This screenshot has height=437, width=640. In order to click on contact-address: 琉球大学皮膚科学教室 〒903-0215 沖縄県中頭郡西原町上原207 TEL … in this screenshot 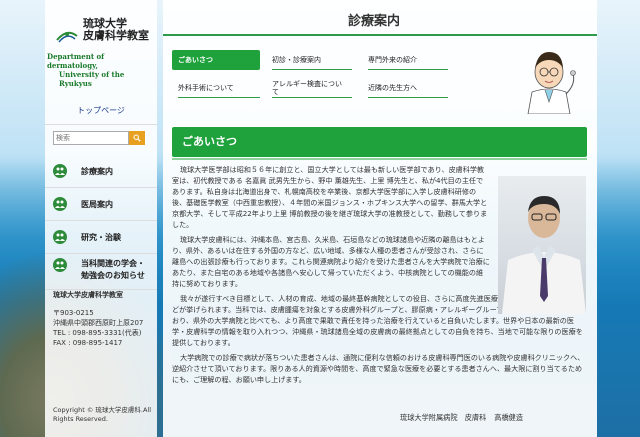, I will do `click(105, 319)`.